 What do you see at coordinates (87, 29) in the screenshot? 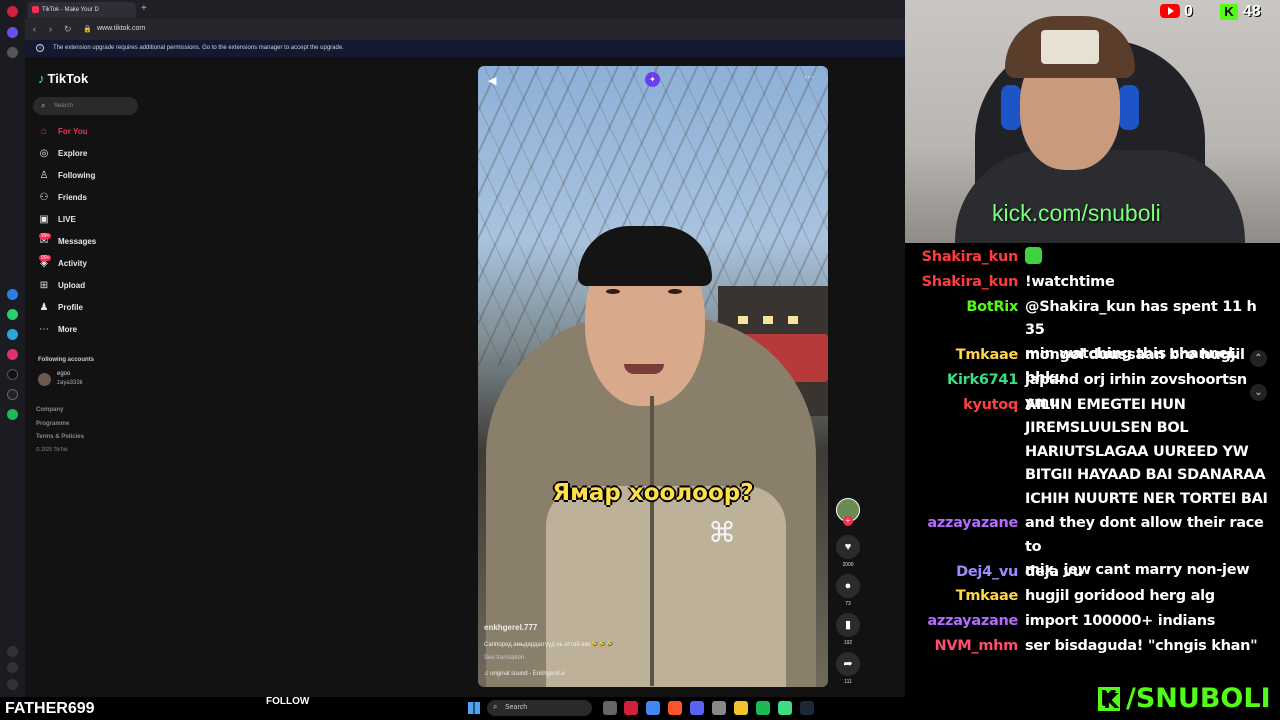
I see `lock-icon: 🔒` at bounding box center [87, 29].